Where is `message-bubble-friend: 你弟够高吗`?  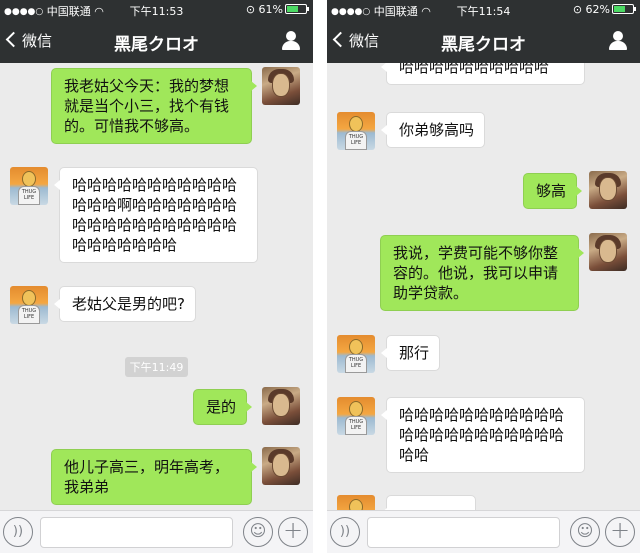 message-bubble-friend: 你弟够高吗 is located at coordinates (433, 130).